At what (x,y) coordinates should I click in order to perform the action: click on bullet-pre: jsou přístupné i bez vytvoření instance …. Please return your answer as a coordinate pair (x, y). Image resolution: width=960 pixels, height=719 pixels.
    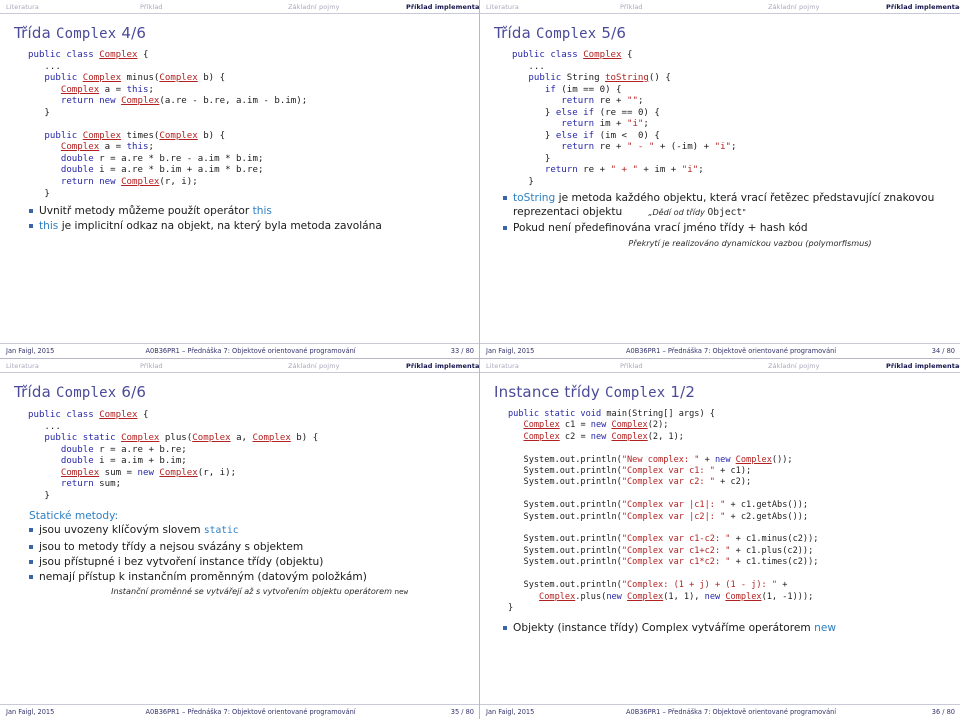
    Looking at the image, I should click on (181, 561).